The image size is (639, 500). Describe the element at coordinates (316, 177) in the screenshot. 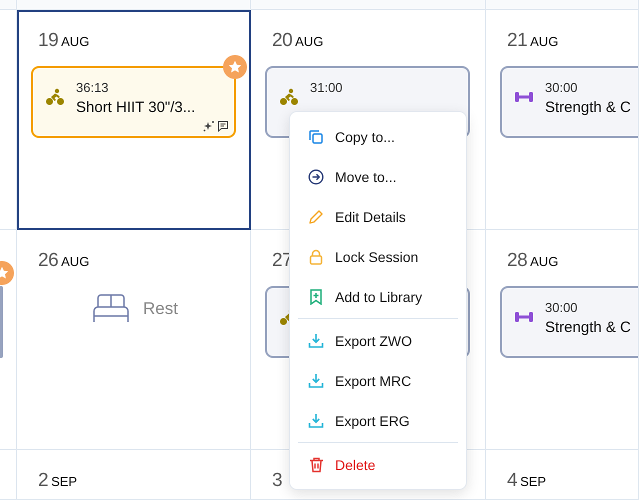

I see `arrow-circle-icon` at that location.